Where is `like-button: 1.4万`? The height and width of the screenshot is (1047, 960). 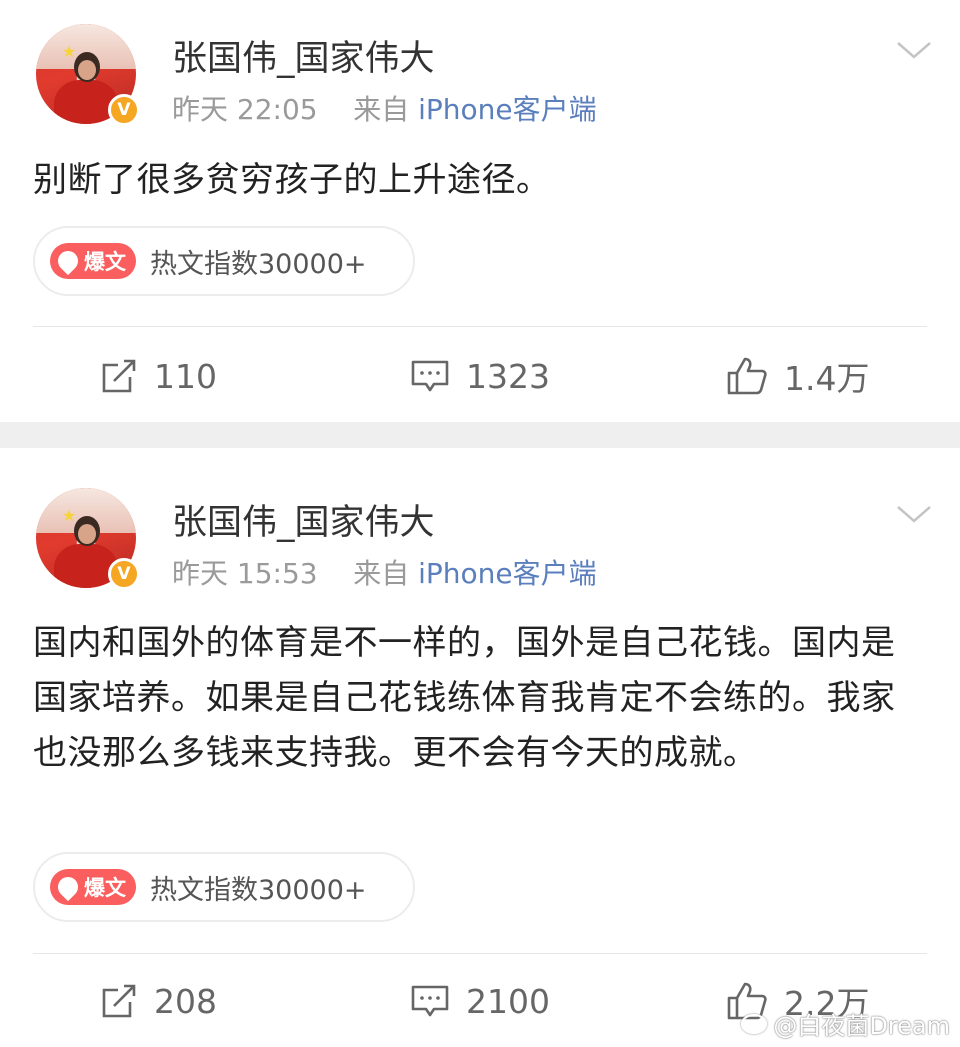
like-button: 1.4万 is located at coordinates (797, 376).